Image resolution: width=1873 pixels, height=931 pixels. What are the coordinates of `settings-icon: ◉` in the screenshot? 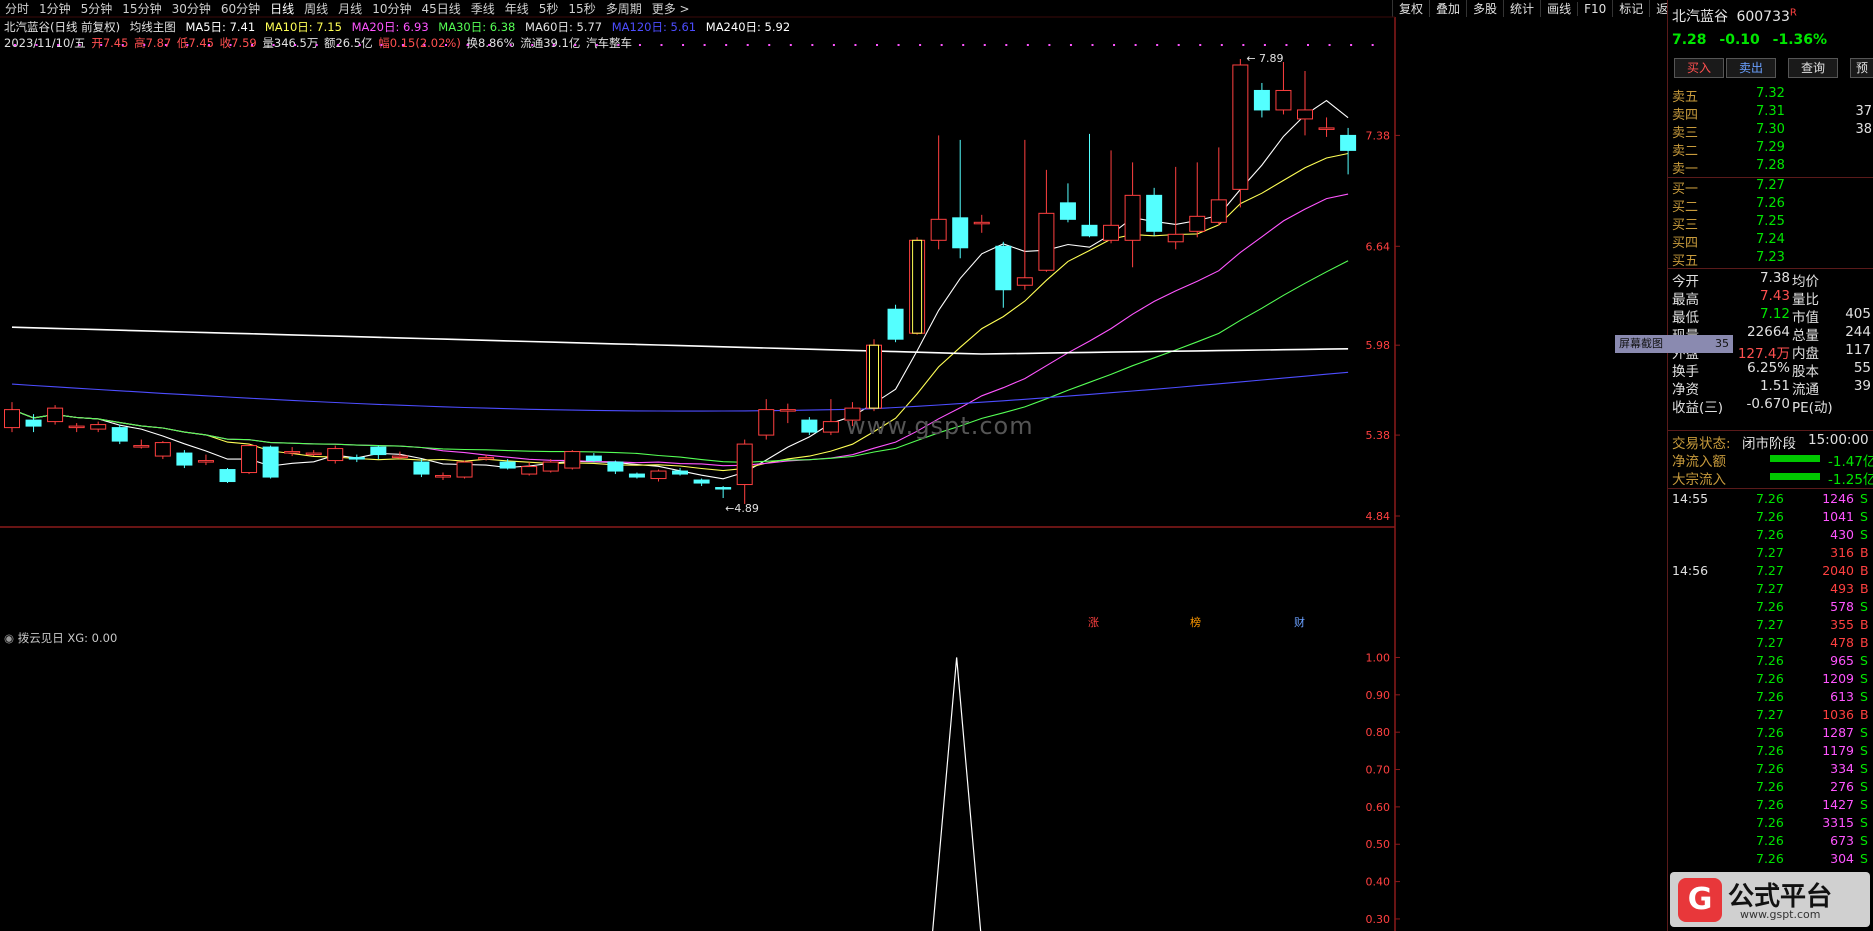 It's located at (9, 638).